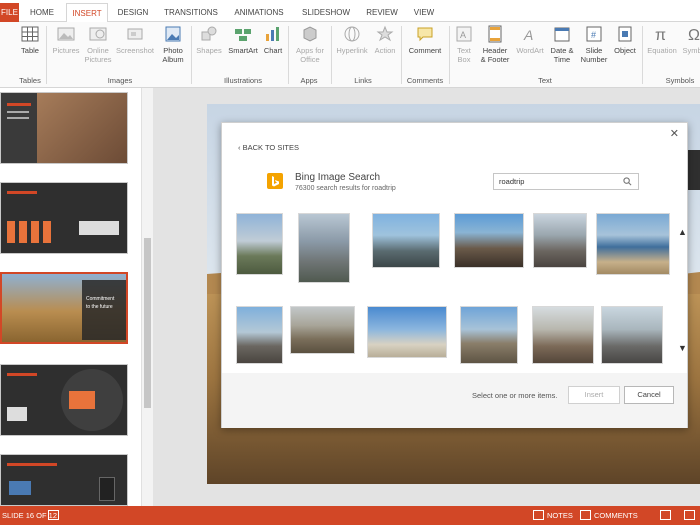 Image resolution: width=700 pixels, height=525 pixels. I want to click on comment-button: Comment, so click(425, 39).